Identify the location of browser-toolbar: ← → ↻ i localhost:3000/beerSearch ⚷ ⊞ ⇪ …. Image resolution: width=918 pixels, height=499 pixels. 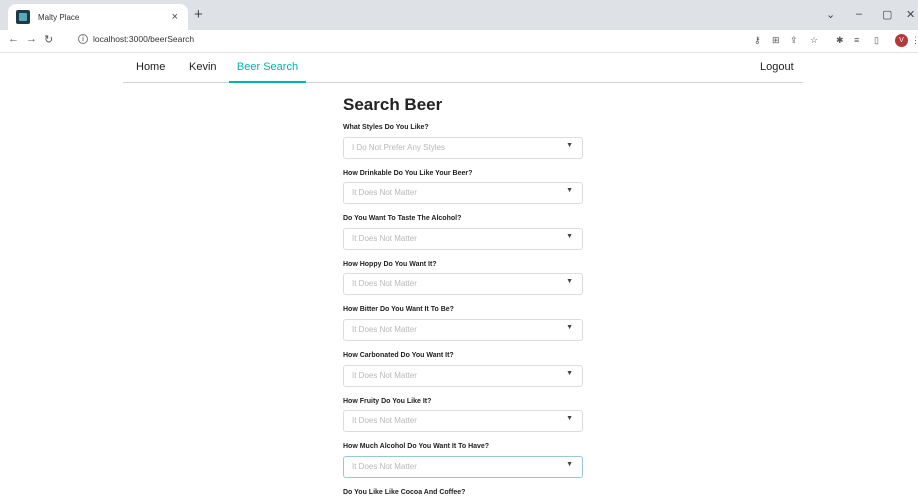
(459, 41).